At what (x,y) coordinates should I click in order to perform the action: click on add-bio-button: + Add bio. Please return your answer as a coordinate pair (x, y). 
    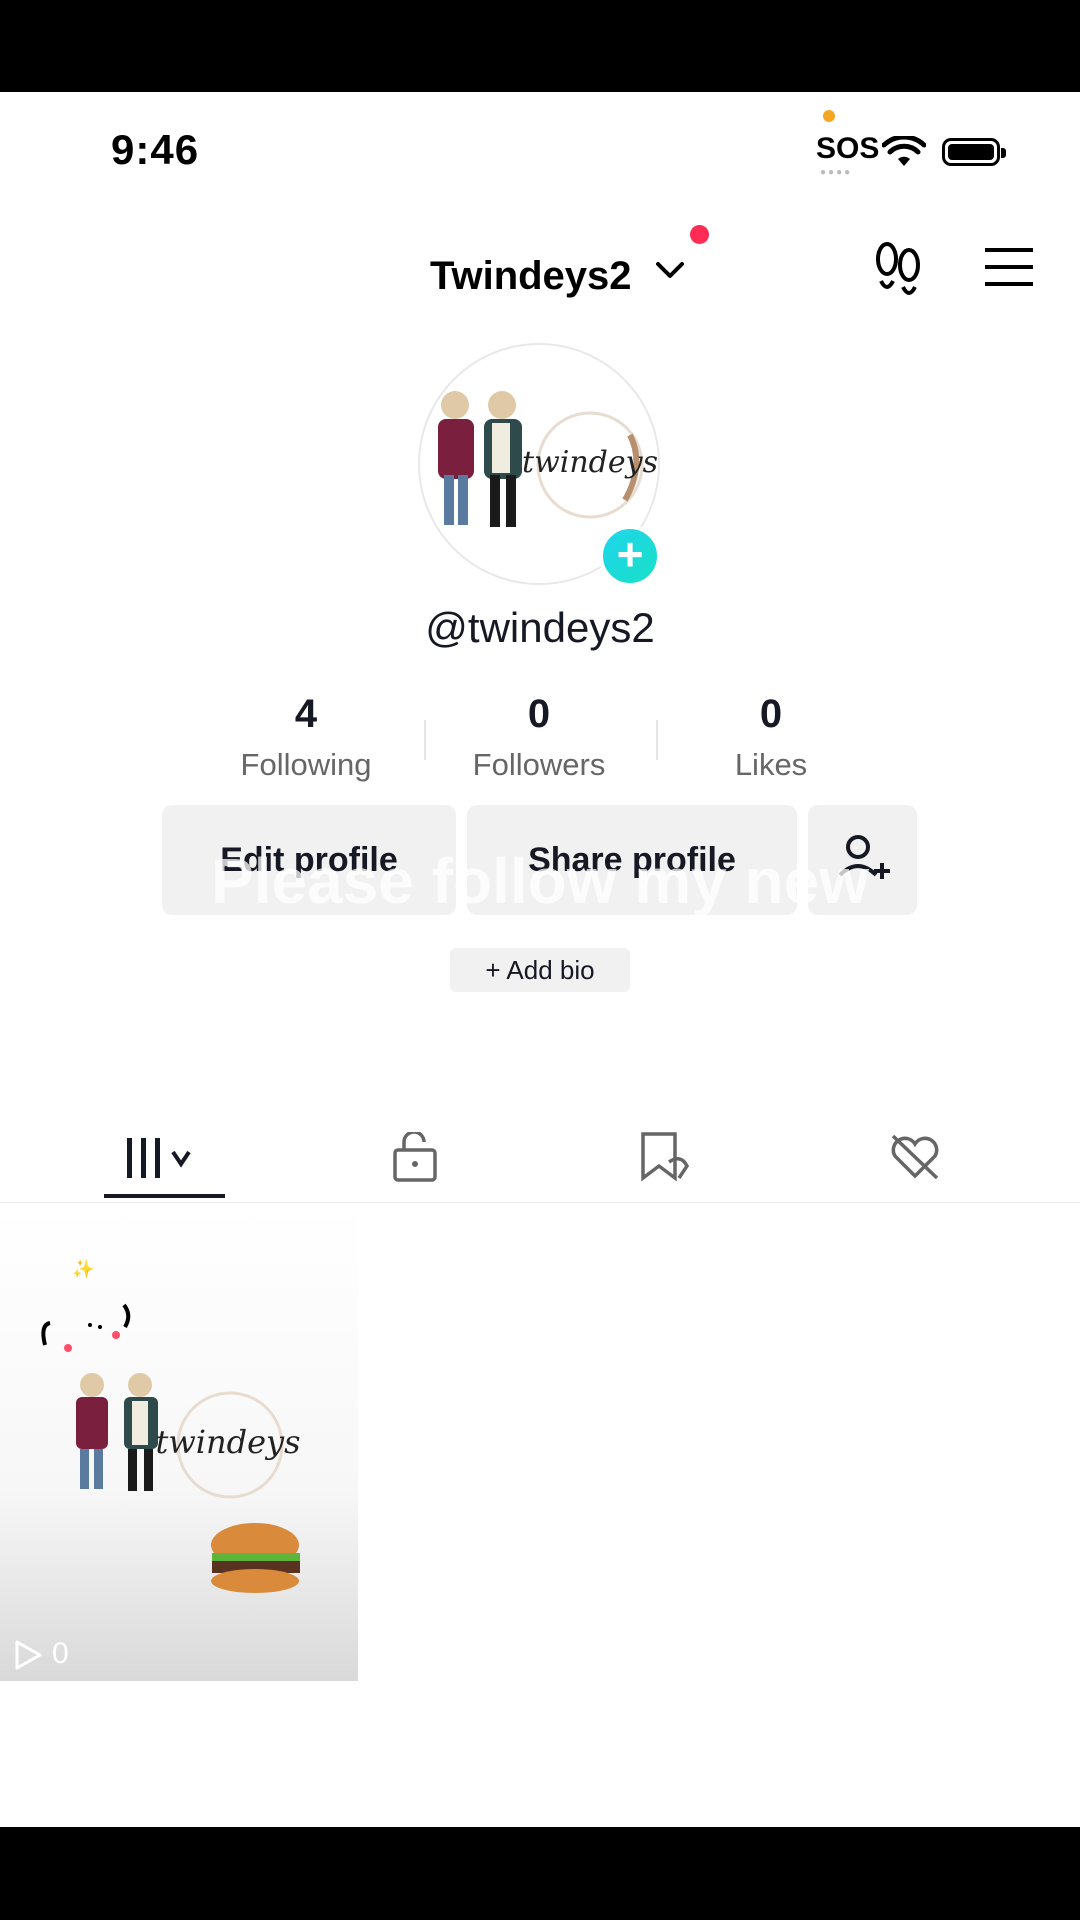
    Looking at the image, I should click on (540, 970).